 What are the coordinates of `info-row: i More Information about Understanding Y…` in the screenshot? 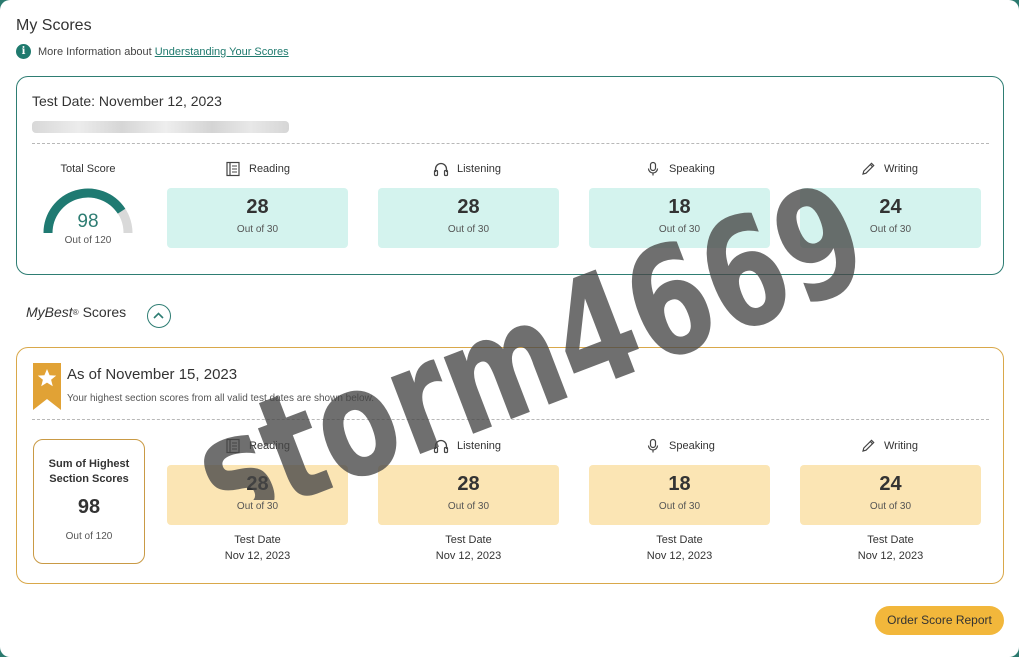 It's located at (152, 51).